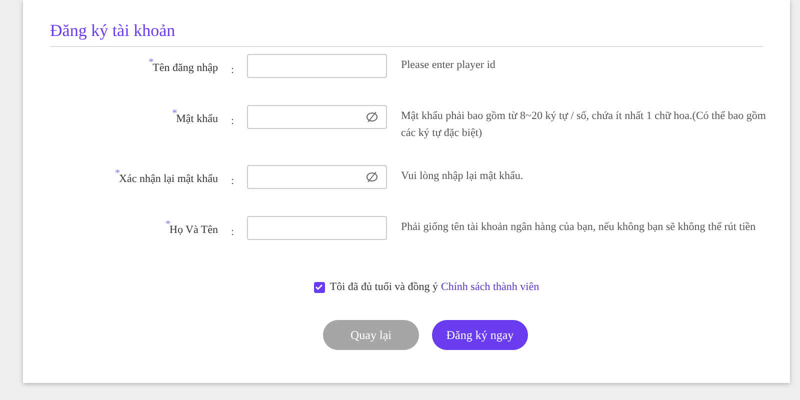  What do you see at coordinates (462, 176) in the screenshot?
I see `field-hint: Vui lòng nhập lại mật khẩu.` at bounding box center [462, 176].